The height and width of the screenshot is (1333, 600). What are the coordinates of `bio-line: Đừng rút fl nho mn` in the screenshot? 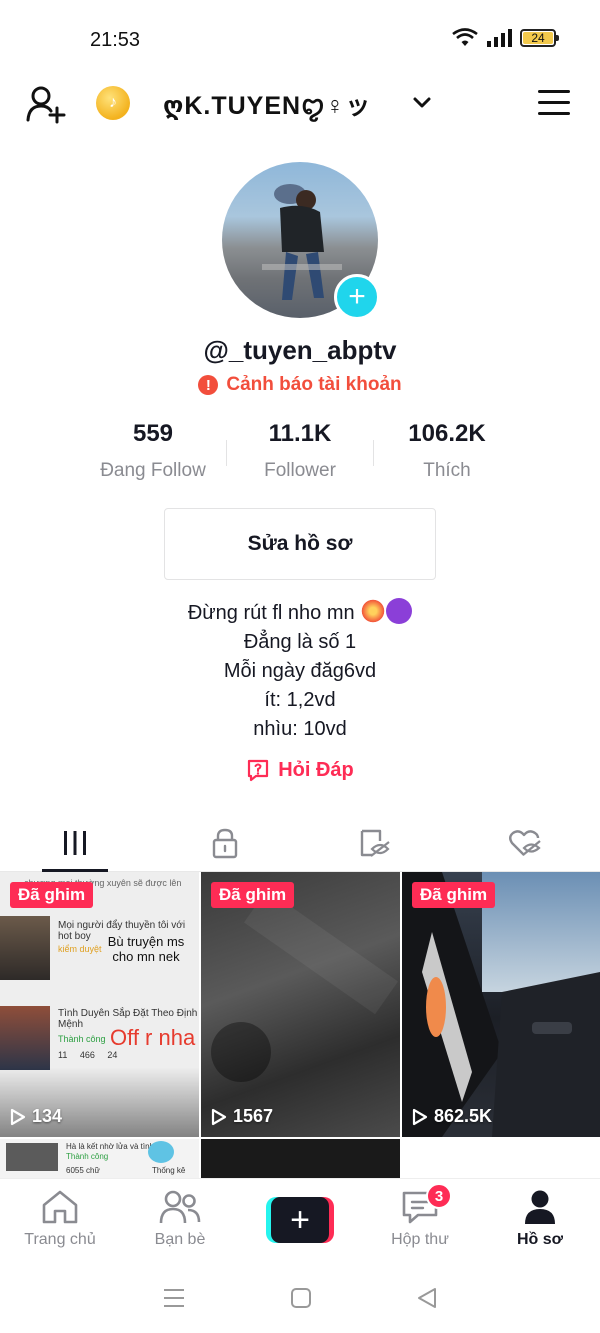 It's located at (300, 613).